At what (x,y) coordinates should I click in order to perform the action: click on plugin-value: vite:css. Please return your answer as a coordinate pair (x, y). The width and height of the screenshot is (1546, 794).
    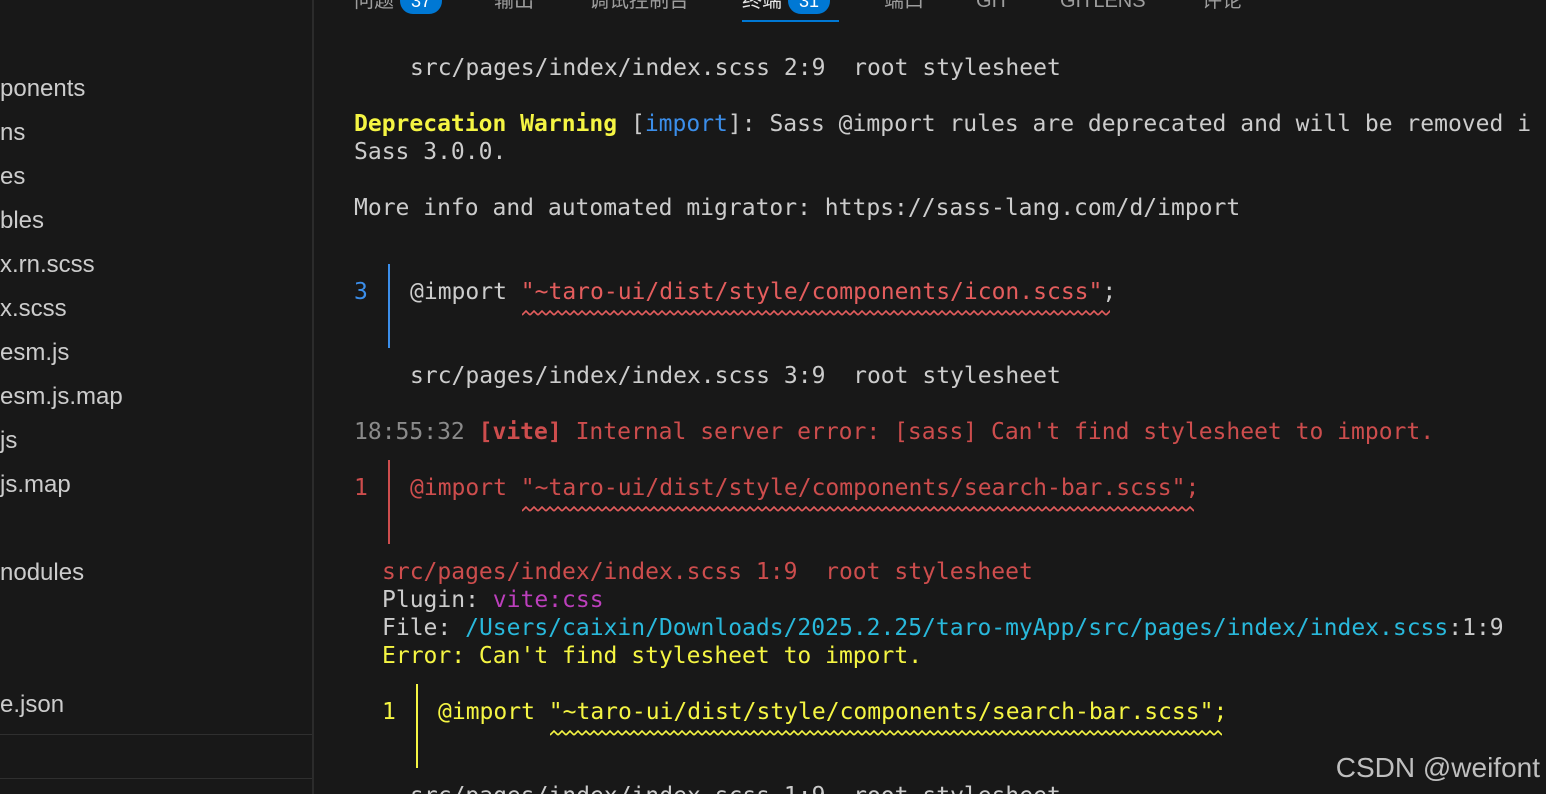
    Looking at the image, I should click on (548, 600).